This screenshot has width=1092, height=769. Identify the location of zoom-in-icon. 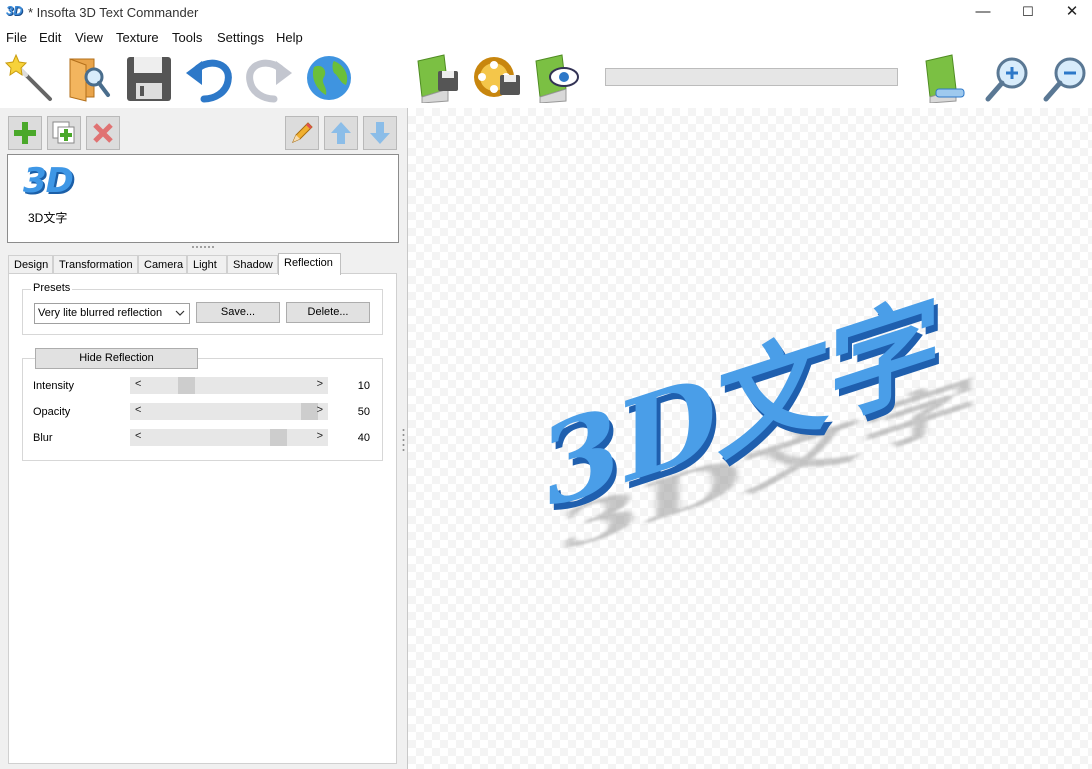
(1007, 78).